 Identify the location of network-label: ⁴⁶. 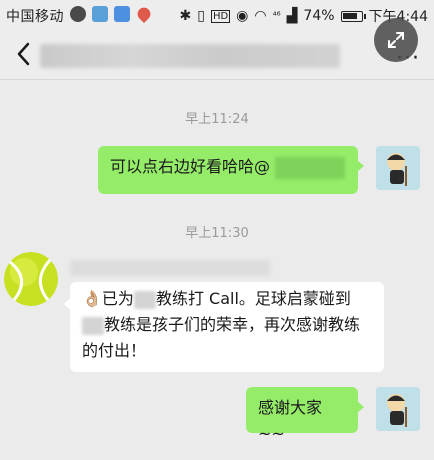
(276, 16).